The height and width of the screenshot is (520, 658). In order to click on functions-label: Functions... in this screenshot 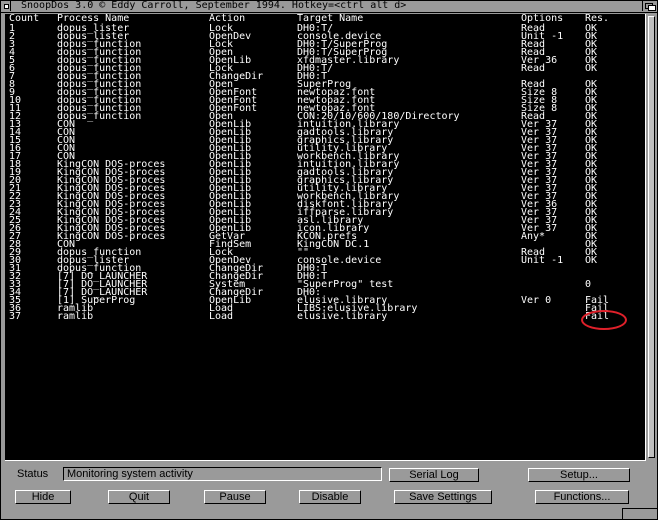, I will do `click(582, 497)`.